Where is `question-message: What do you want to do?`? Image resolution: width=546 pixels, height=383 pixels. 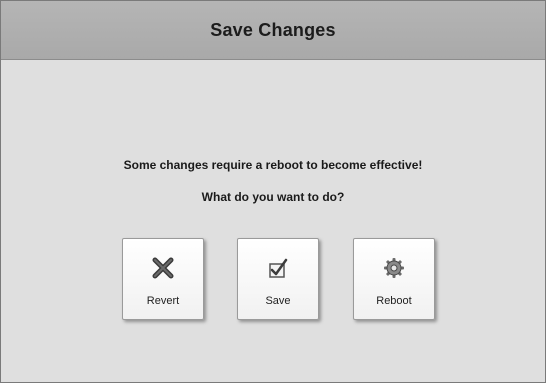 question-message: What do you want to do? is located at coordinates (273, 197).